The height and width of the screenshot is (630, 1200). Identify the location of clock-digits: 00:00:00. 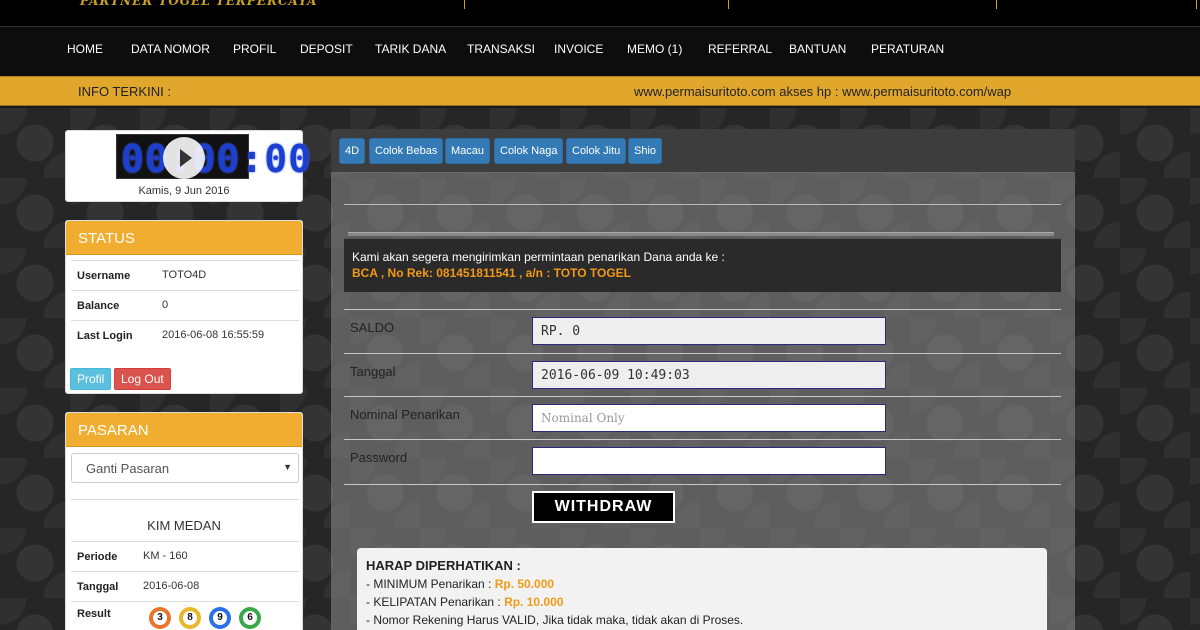
(217, 159).